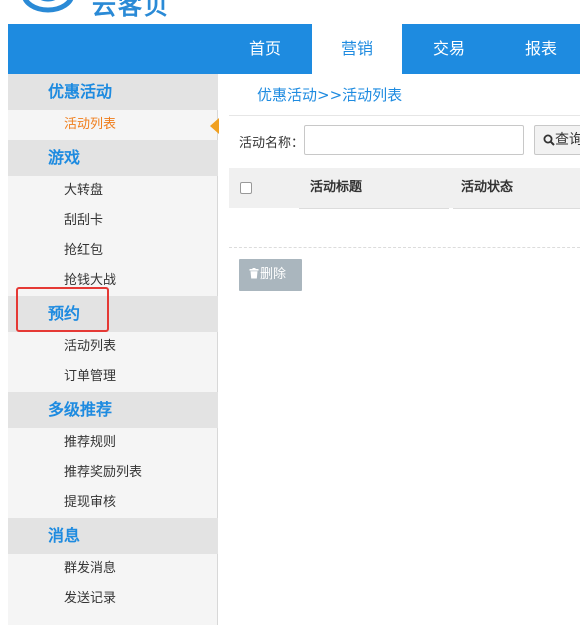  I want to click on sidebar-item-big-wheel: 大转盘, so click(113, 191).